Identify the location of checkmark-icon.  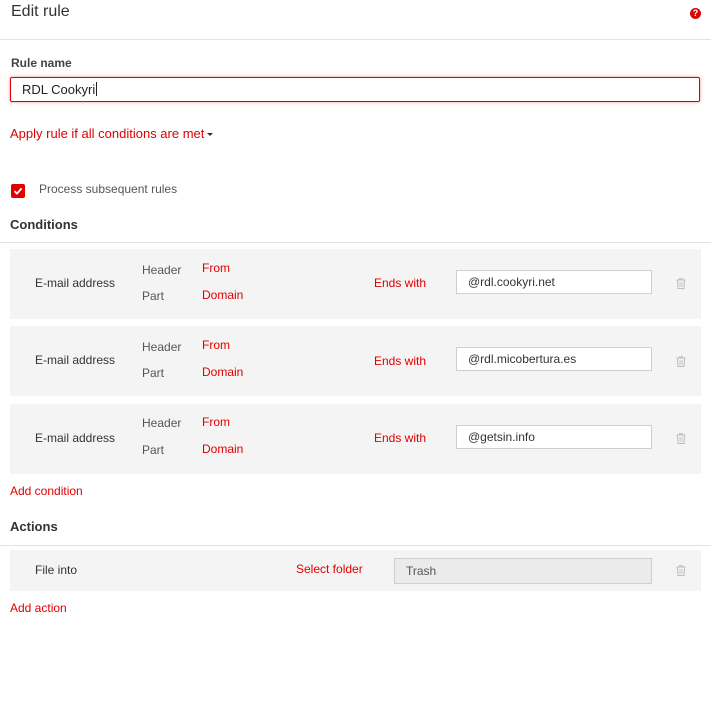
(18, 191).